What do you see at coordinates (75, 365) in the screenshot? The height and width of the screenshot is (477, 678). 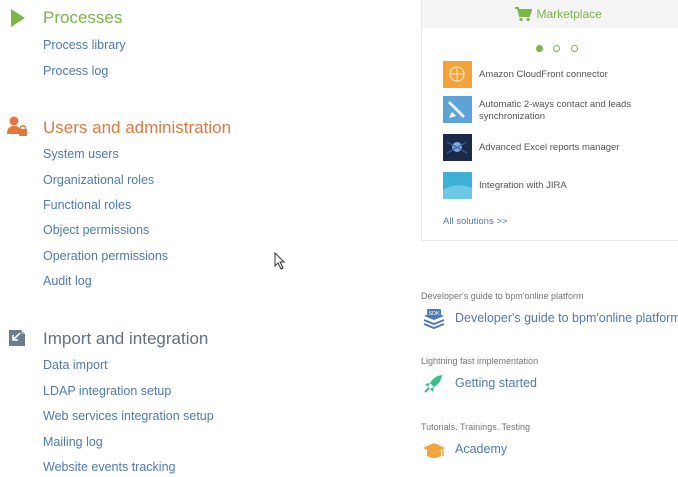 I see `link-data-import: Data import` at bounding box center [75, 365].